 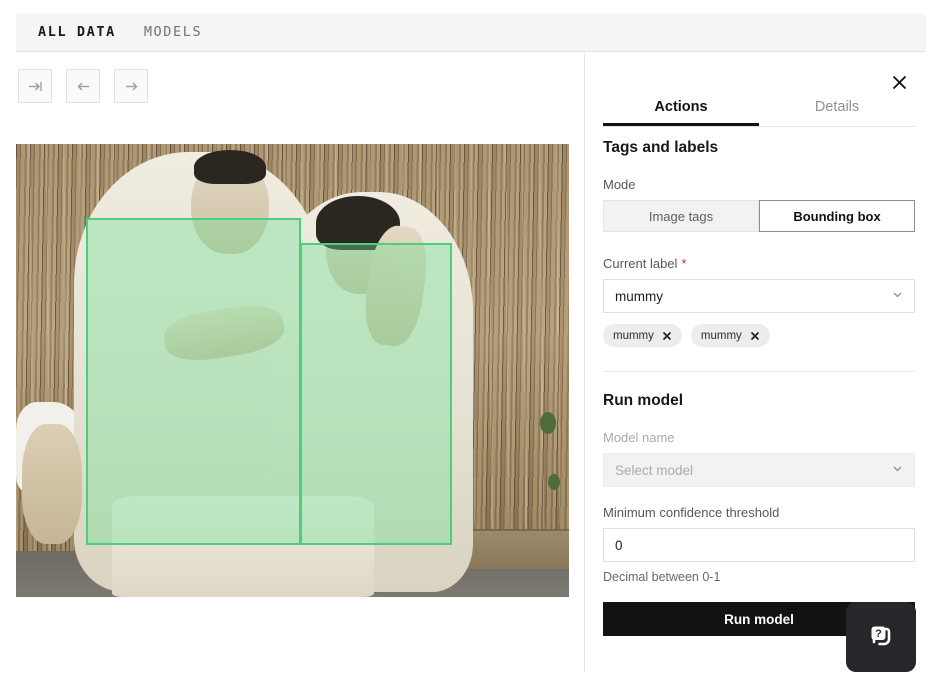 What do you see at coordinates (654, 470) in the screenshot?
I see `model-select-placeholder: Select model` at bounding box center [654, 470].